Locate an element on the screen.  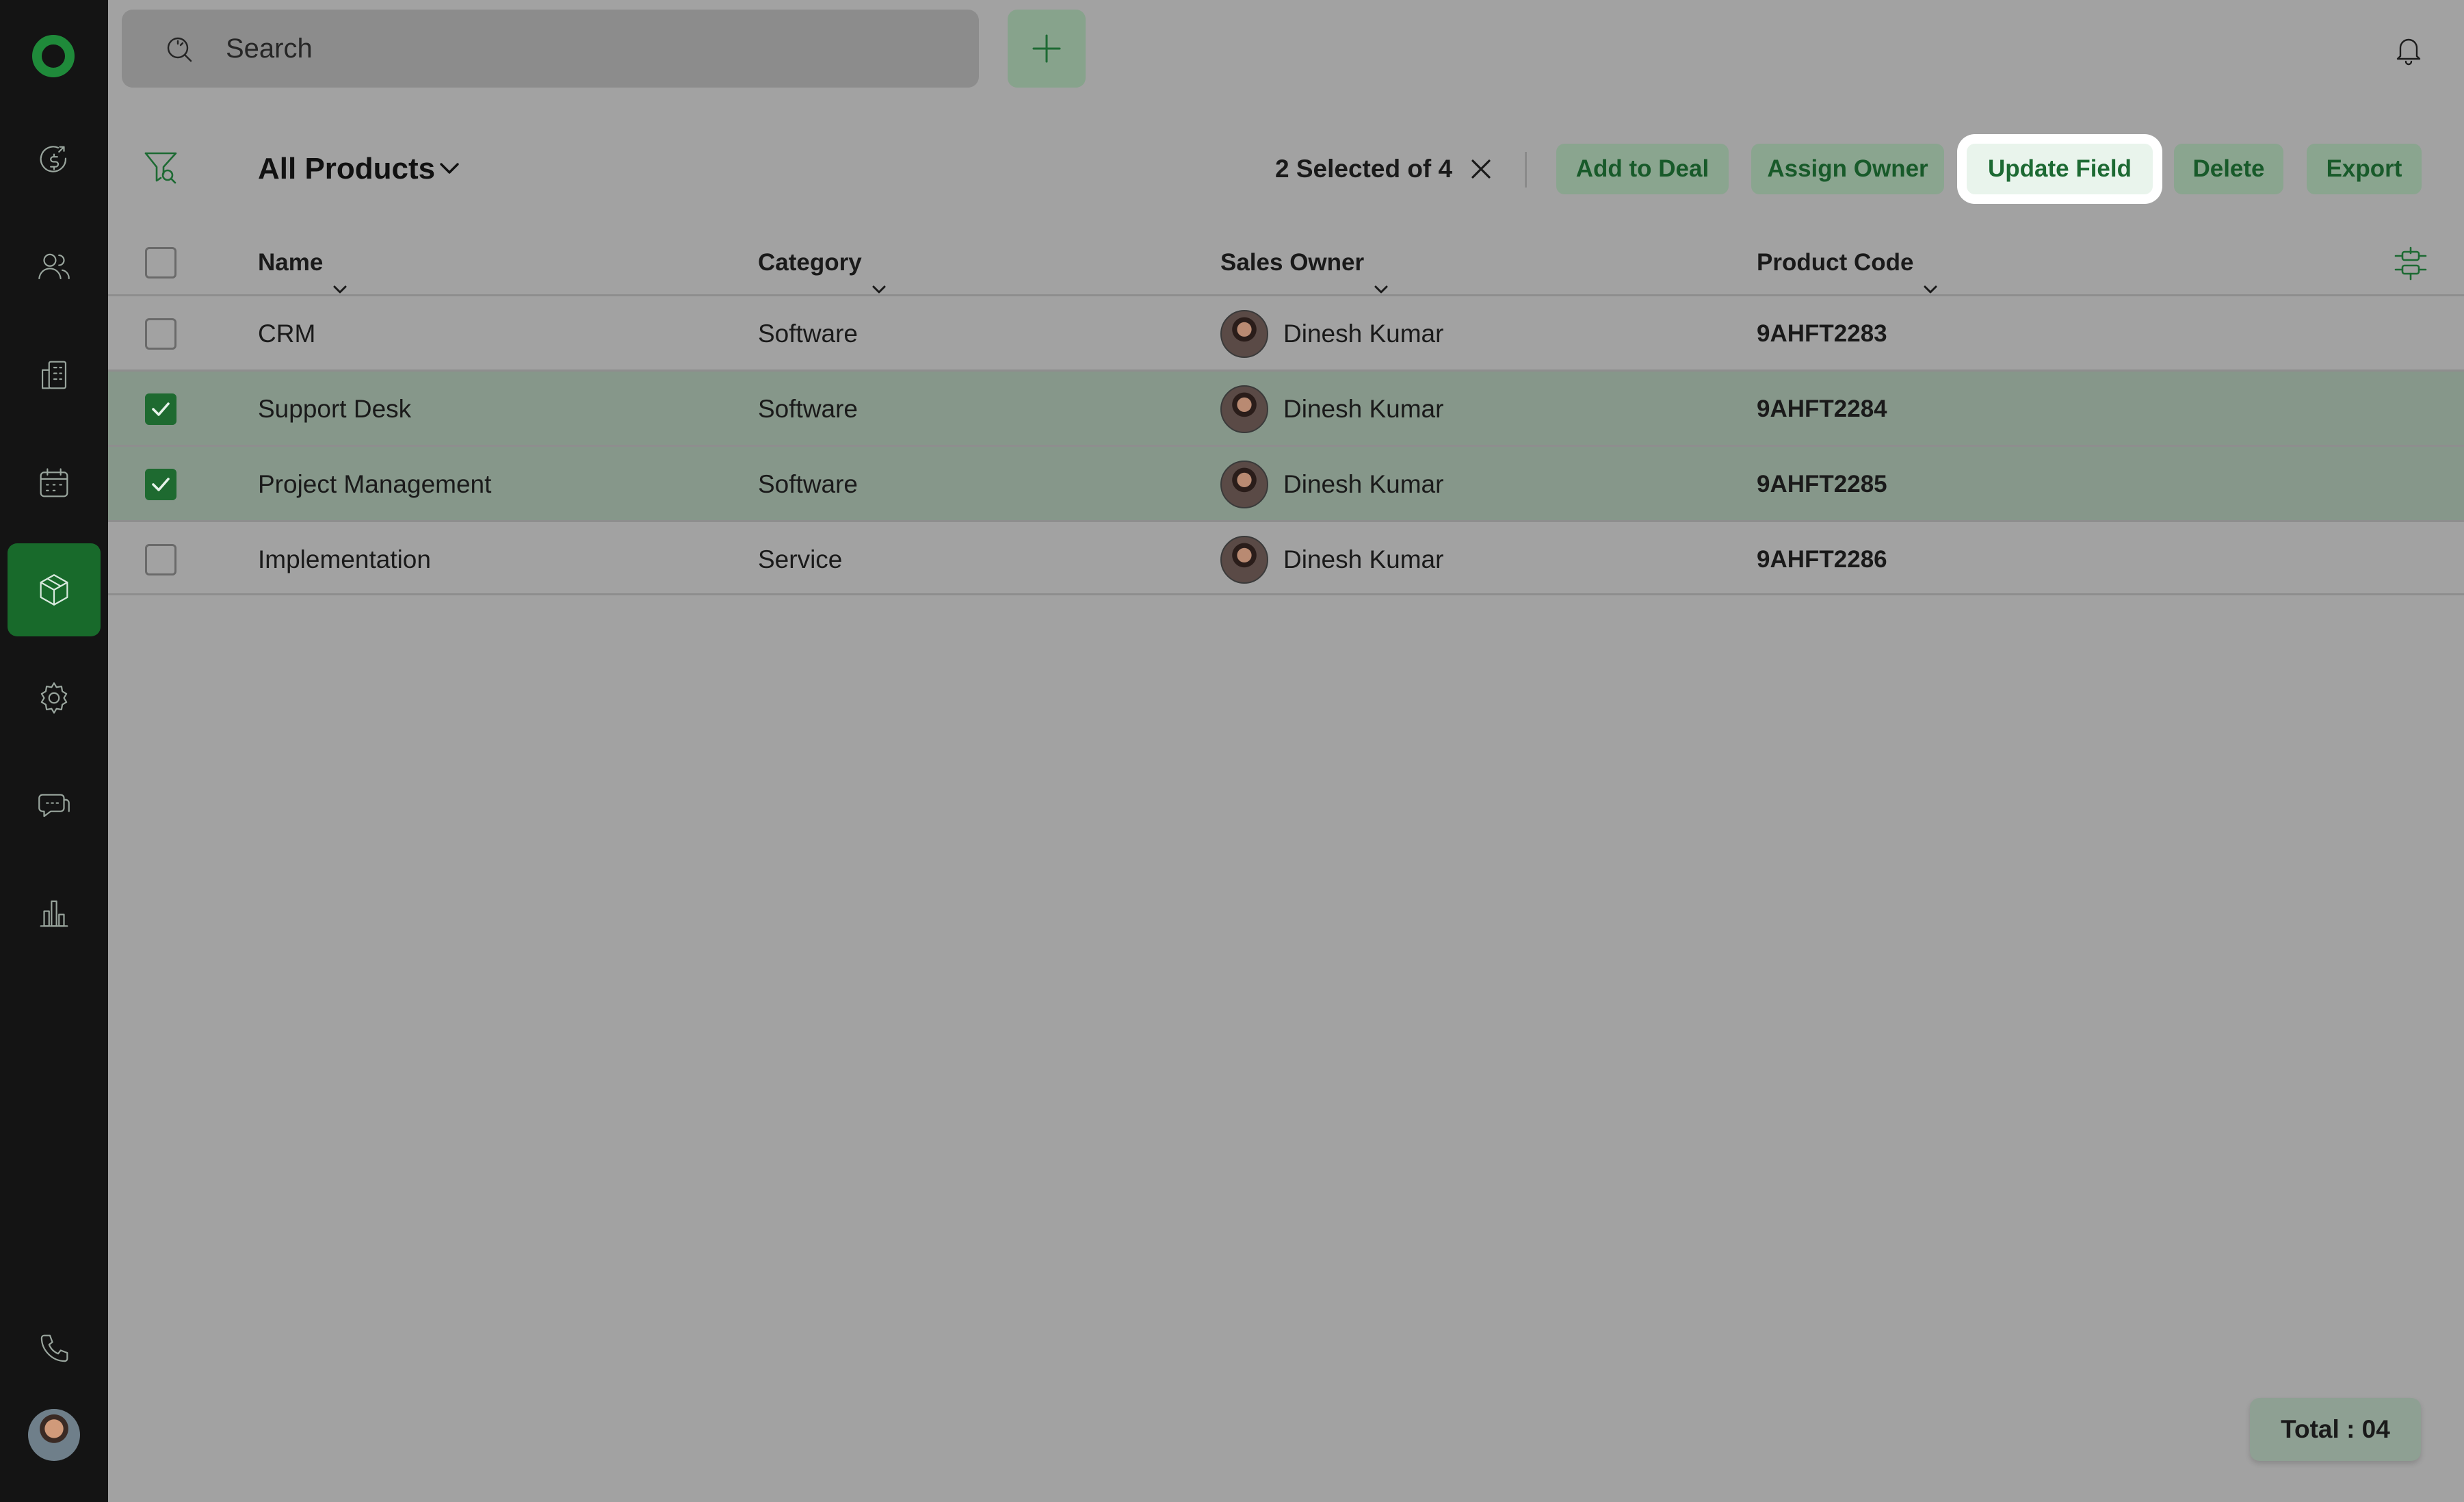
sidebar-item-phone is located at coordinates (54, 1348).